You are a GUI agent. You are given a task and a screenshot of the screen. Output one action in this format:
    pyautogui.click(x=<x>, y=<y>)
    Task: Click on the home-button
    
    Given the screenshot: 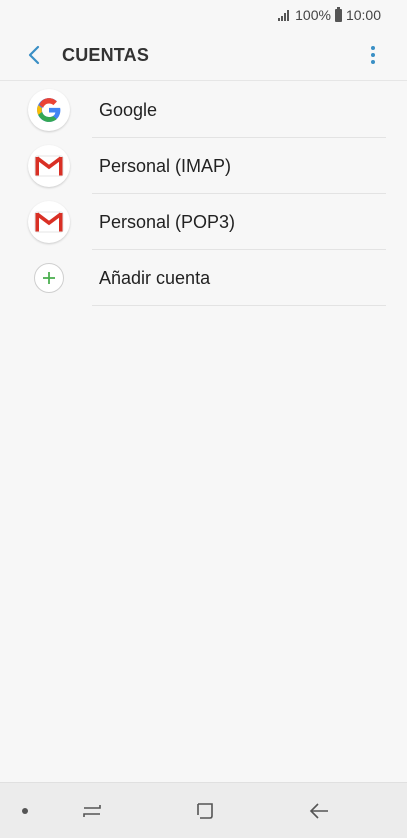 What is the action you would take?
    pyautogui.click(x=205, y=811)
    